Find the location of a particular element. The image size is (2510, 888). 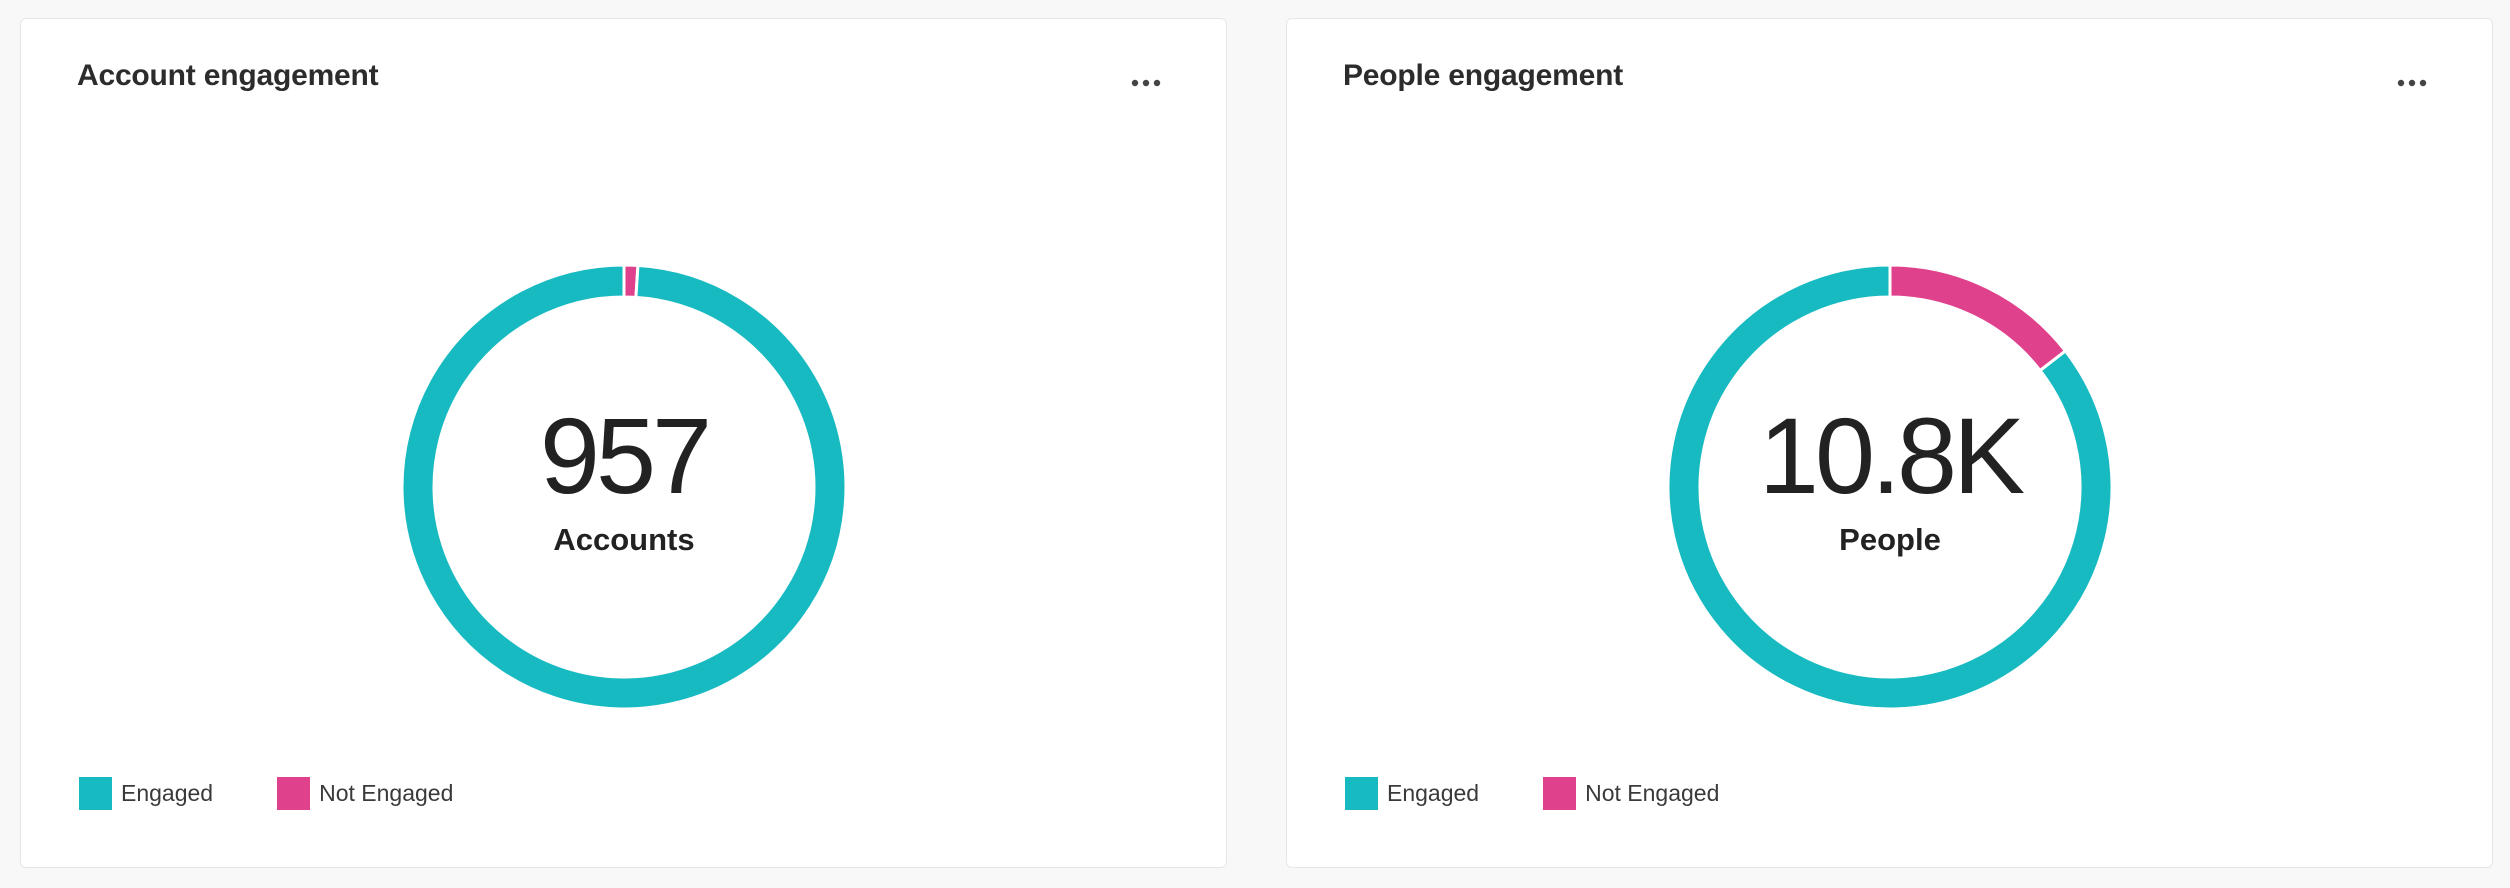

donut-chart: 957 Accounts is located at coordinates (624, 487).